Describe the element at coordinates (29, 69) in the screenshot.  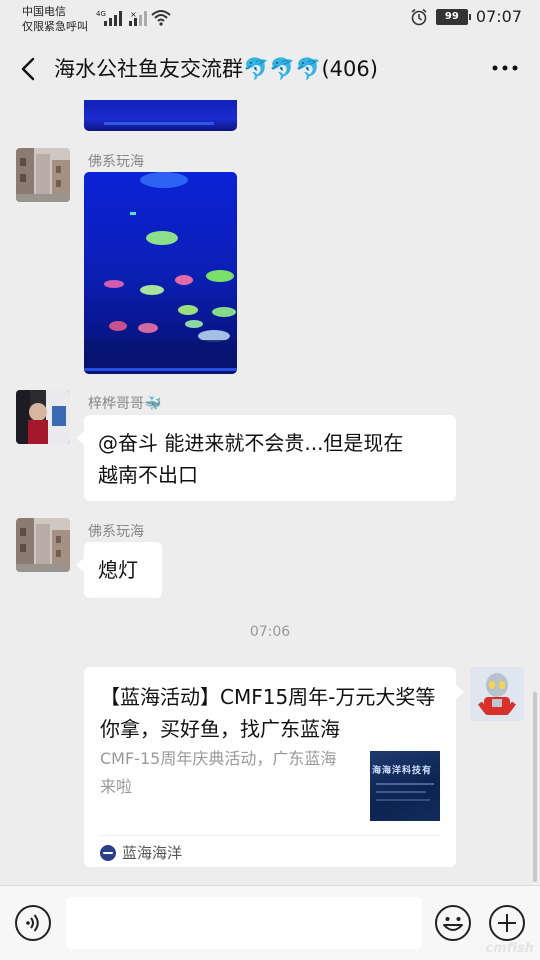
I see `back-arrow-icon` at that location.